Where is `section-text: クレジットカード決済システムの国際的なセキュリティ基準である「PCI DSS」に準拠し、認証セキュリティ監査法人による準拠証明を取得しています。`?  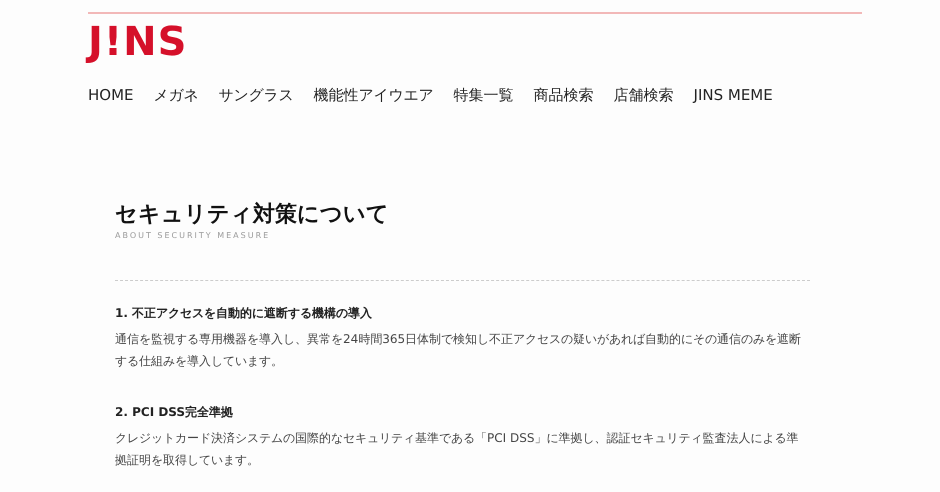
section-text: クレジットカード決済システムの国際的なセキュリティ基準である「PCI DSS」に準拠し、認証セキュリティ監査法人による準拠証明を取得しています。 is located at coordinates (457, 449).